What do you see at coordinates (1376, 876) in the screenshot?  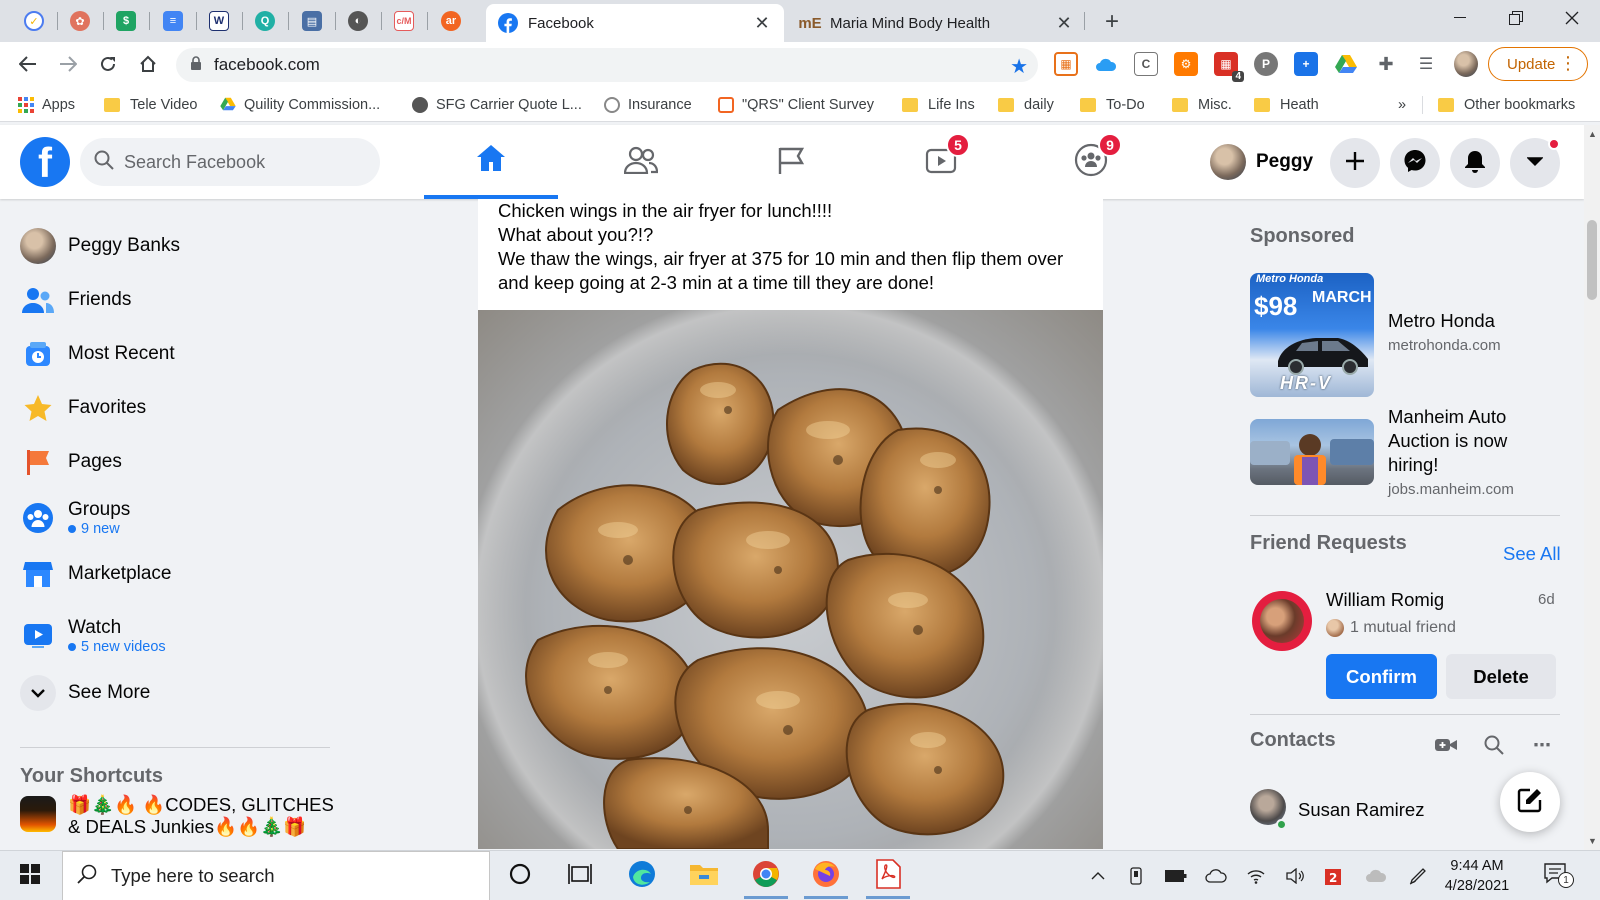 I see `cloud-sync-icon` at bounding box center [1376, 876].